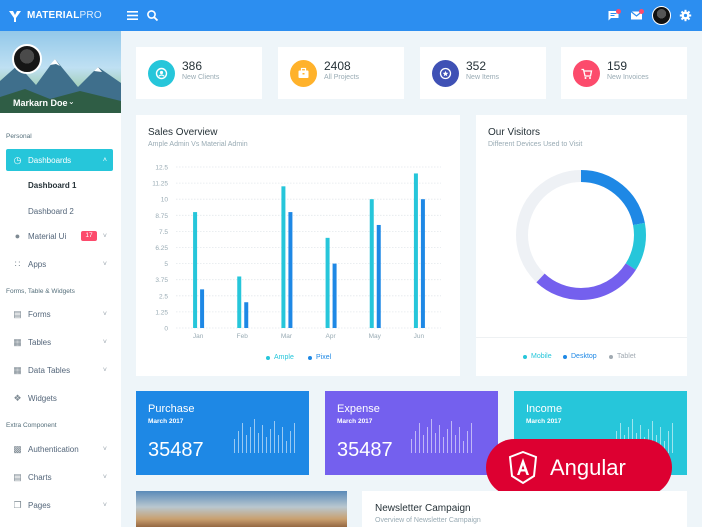 Image resolution: width=702 pixels, height=527 pixels. What do you see at coordinates (161, 280) in the screenshot?
I see `y-tick-label: 3.75` at bounding box center [161, 280].